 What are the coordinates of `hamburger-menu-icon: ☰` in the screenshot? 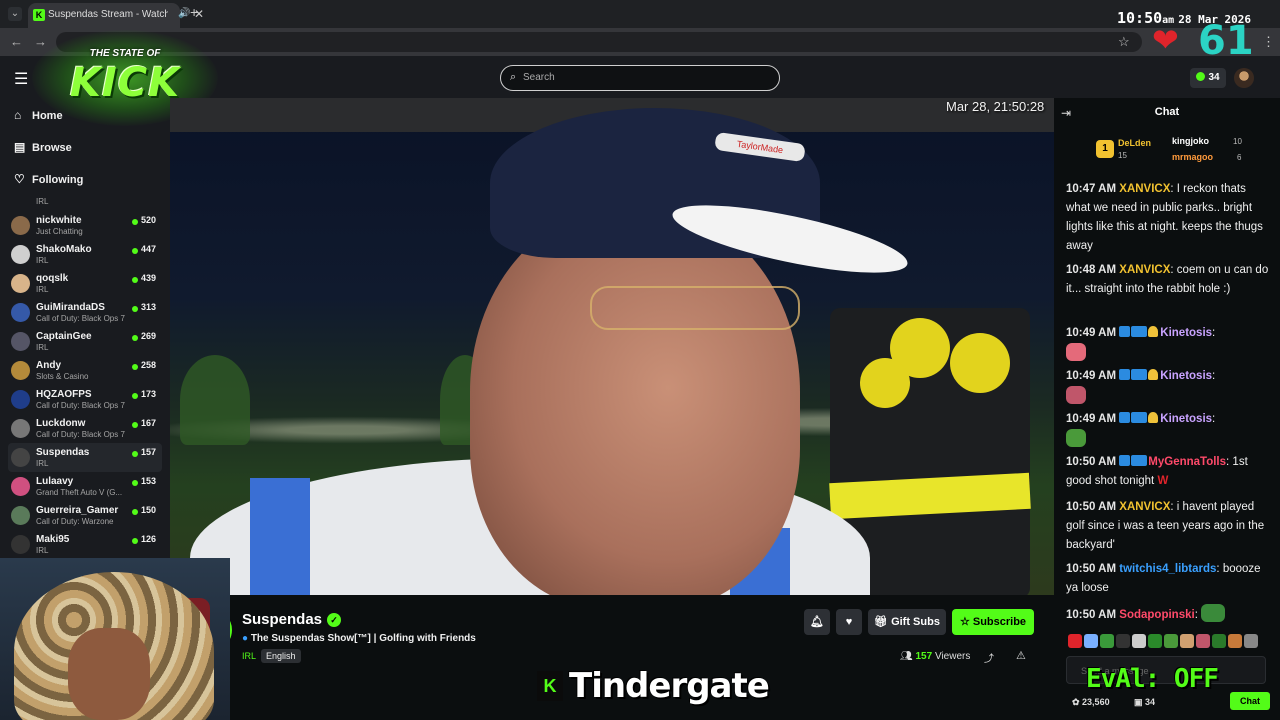 It's located at (21, 79).